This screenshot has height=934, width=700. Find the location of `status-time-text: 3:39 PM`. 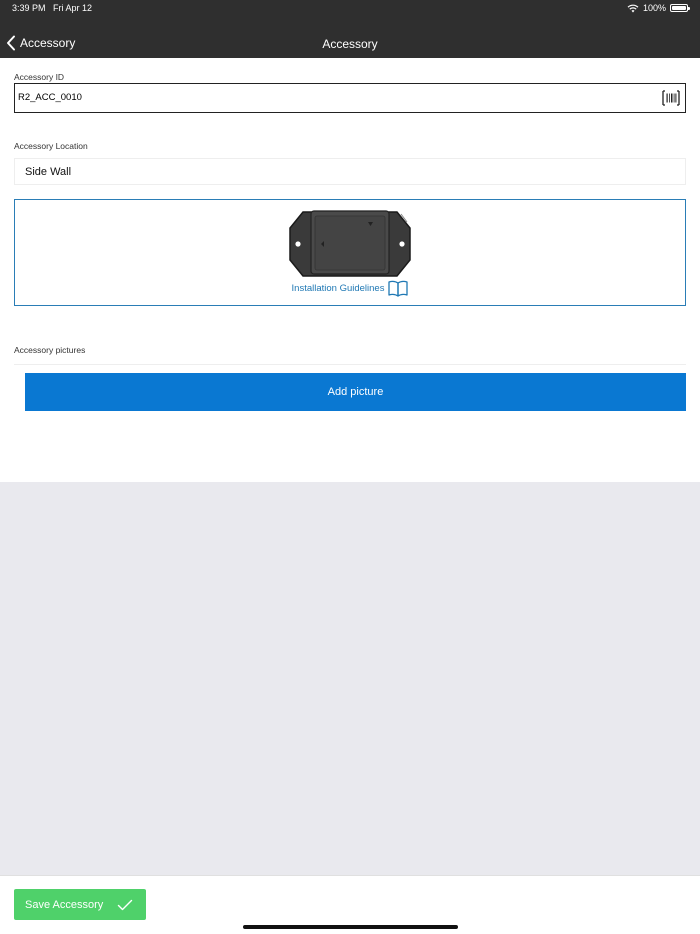

status-time-text: 3:39 PM is located at coordinates (29, 8).